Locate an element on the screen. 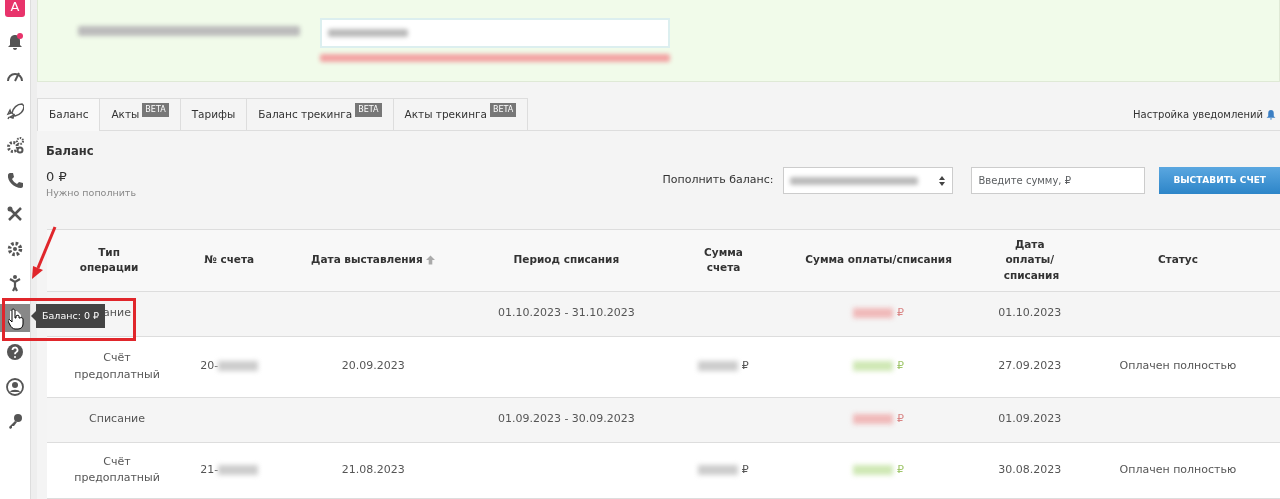 This screenshot has width=1280, height=499. payment-date: 27.09.2023 is located at coordinates (1030, 366).